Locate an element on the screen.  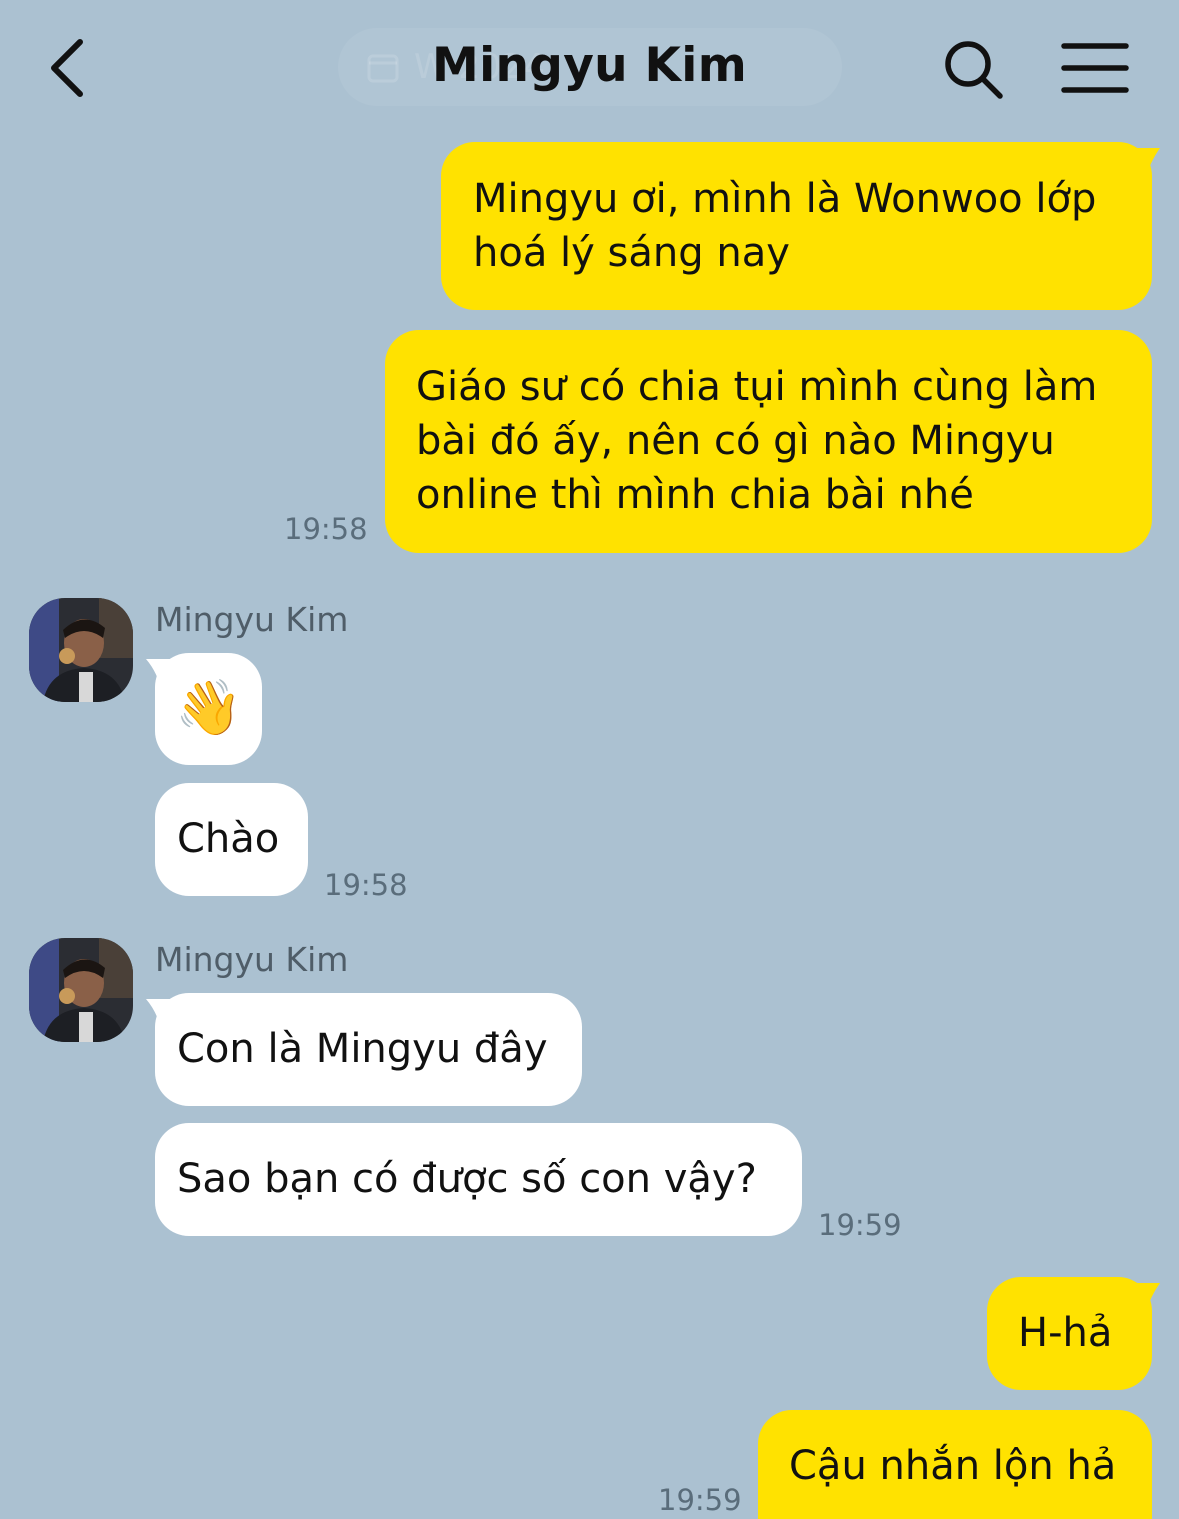
their-message-bubble: Sao bạn có được số con vậy? is located at coordinates (478, 1179).